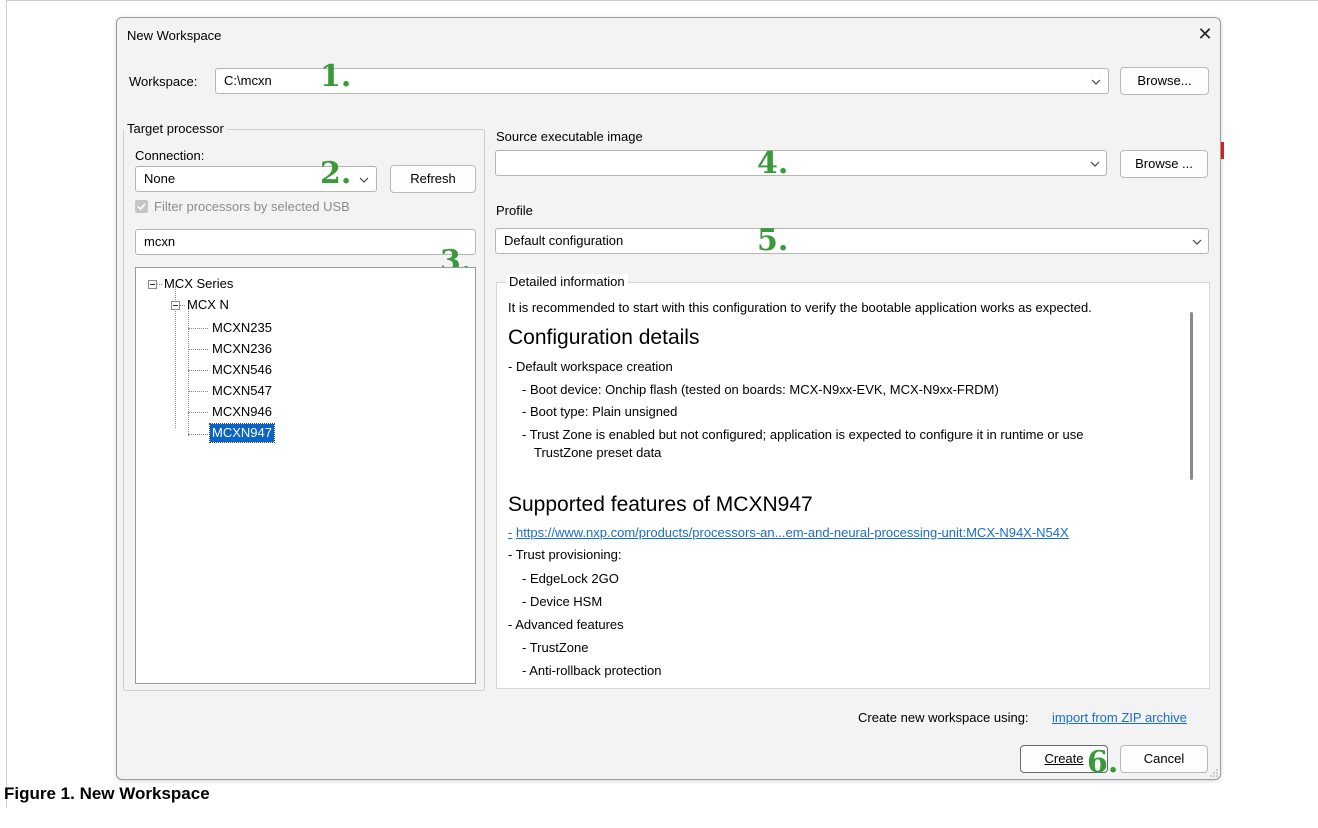  I want to click on filter-checkbox, so click(141, 206).